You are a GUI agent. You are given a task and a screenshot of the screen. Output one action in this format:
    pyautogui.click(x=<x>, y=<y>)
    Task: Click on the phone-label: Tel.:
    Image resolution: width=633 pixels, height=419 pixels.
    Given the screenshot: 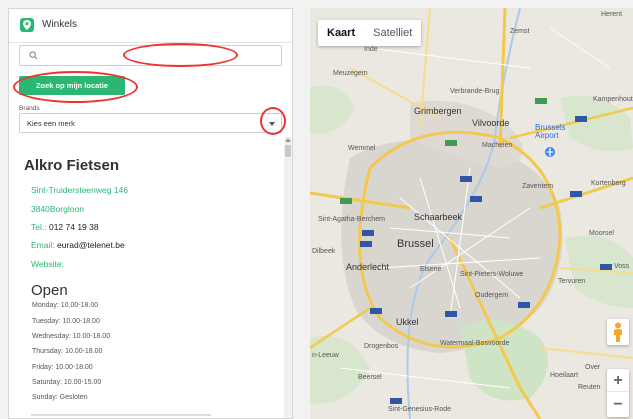 What is the action you would take?
    pyautogui.click(x=39, y=227)
    